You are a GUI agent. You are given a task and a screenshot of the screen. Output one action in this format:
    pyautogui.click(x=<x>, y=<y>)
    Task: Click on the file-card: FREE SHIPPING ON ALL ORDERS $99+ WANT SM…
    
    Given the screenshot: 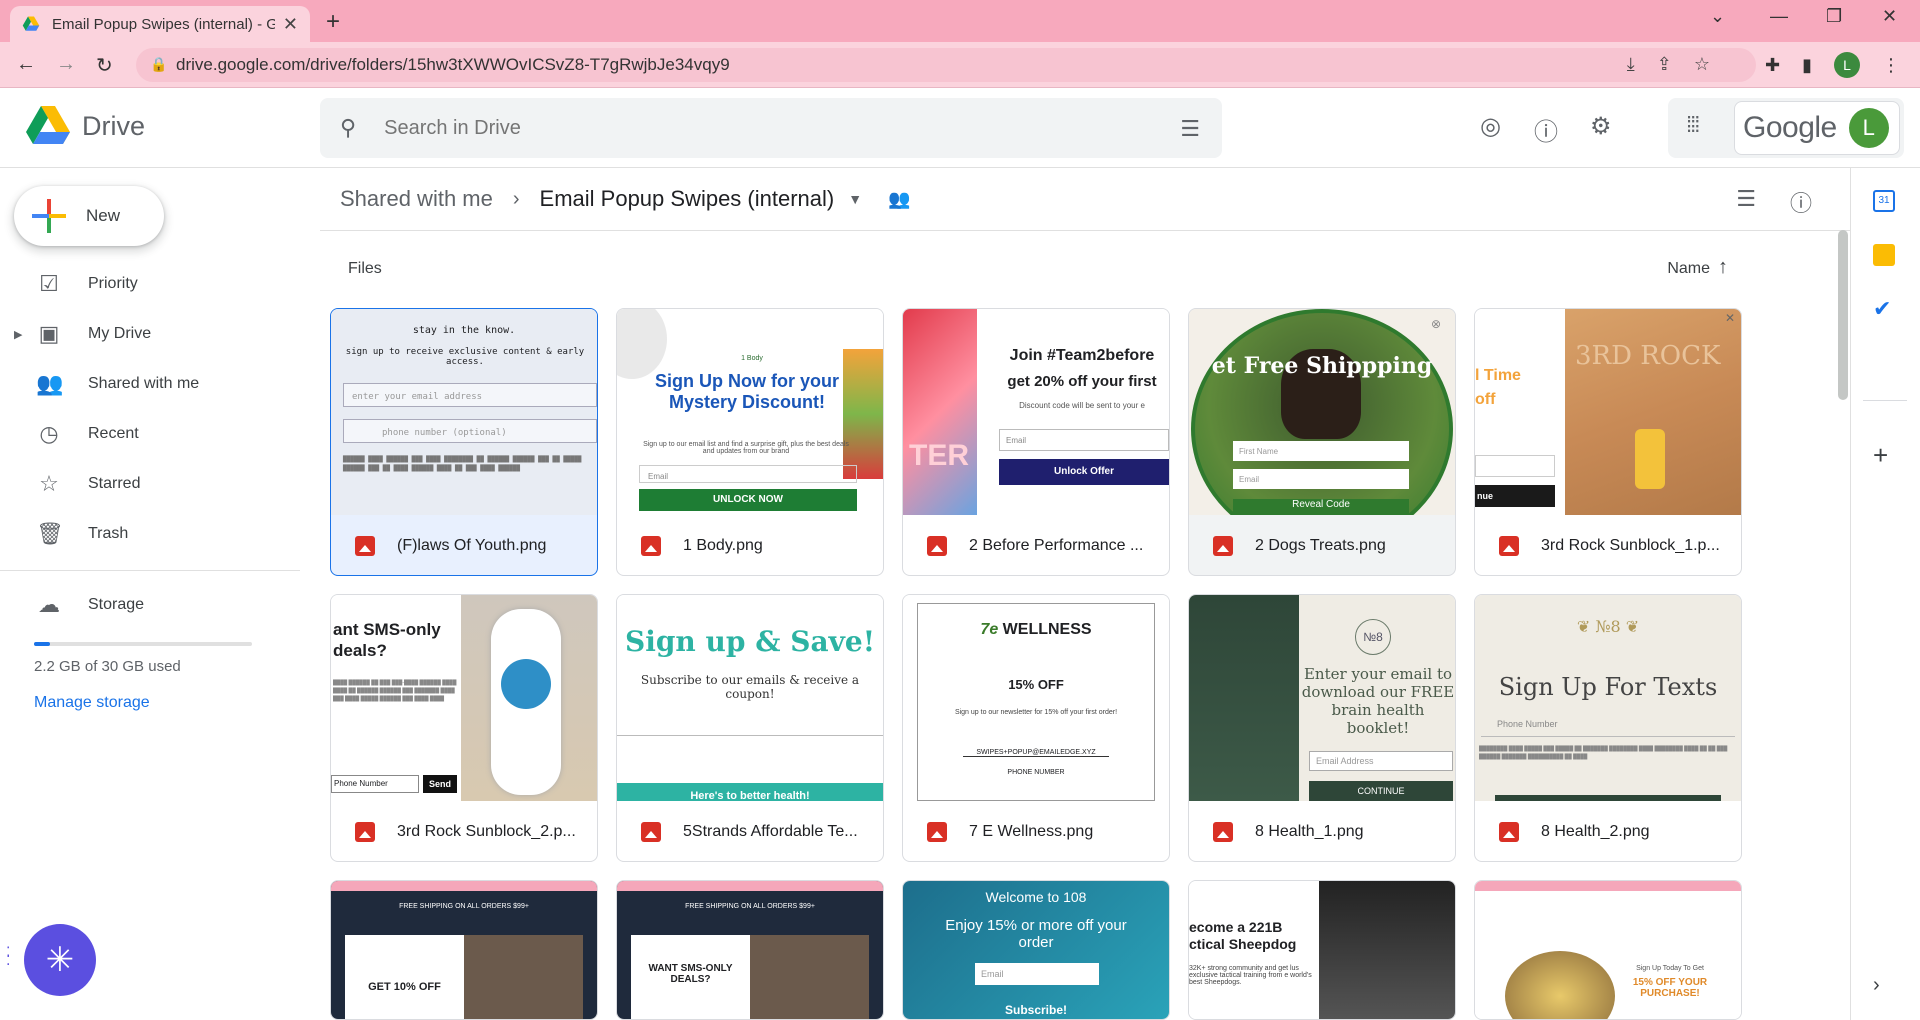 What is the action you would take?
    pyautogui.click(x=750, y=950)
    